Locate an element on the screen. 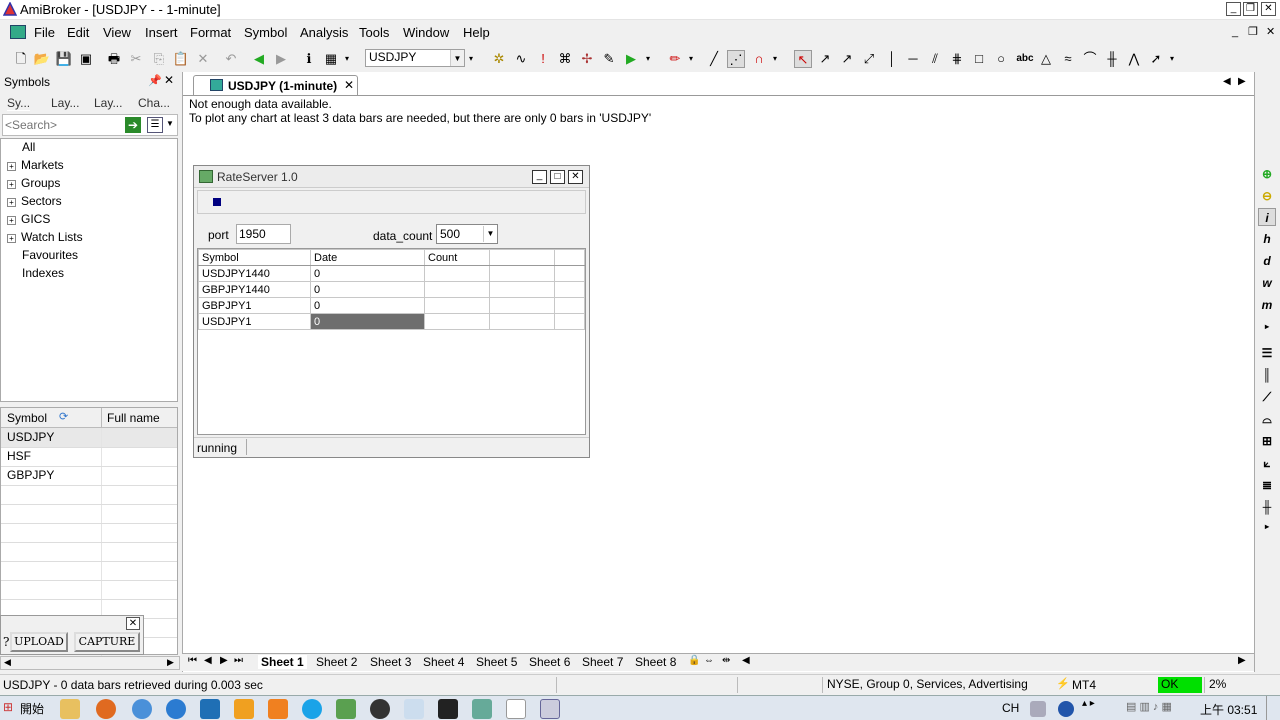  column-header-date: Date is located at coordinates (367, 257).